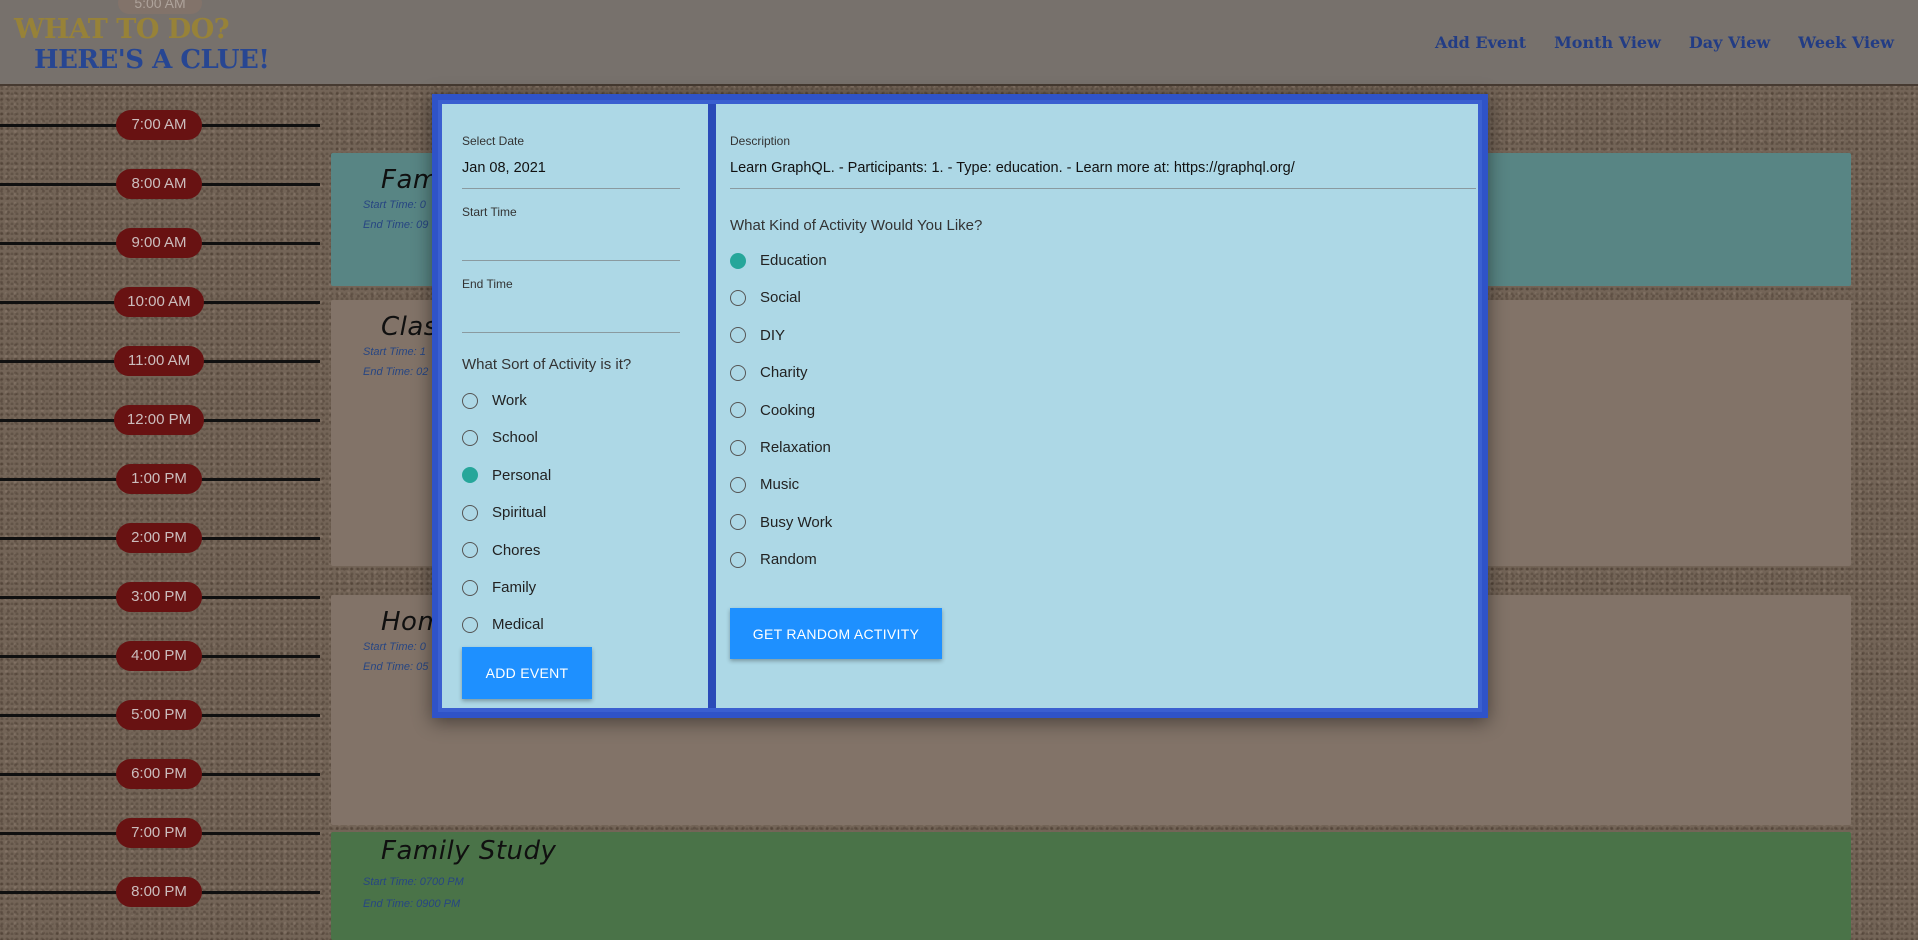 The width and height of the screenshot is (1918, 940). What do you see at coordinates (515, 438) in the screenshot?
I see `radio-label: School` at bounding box center [515, 438].